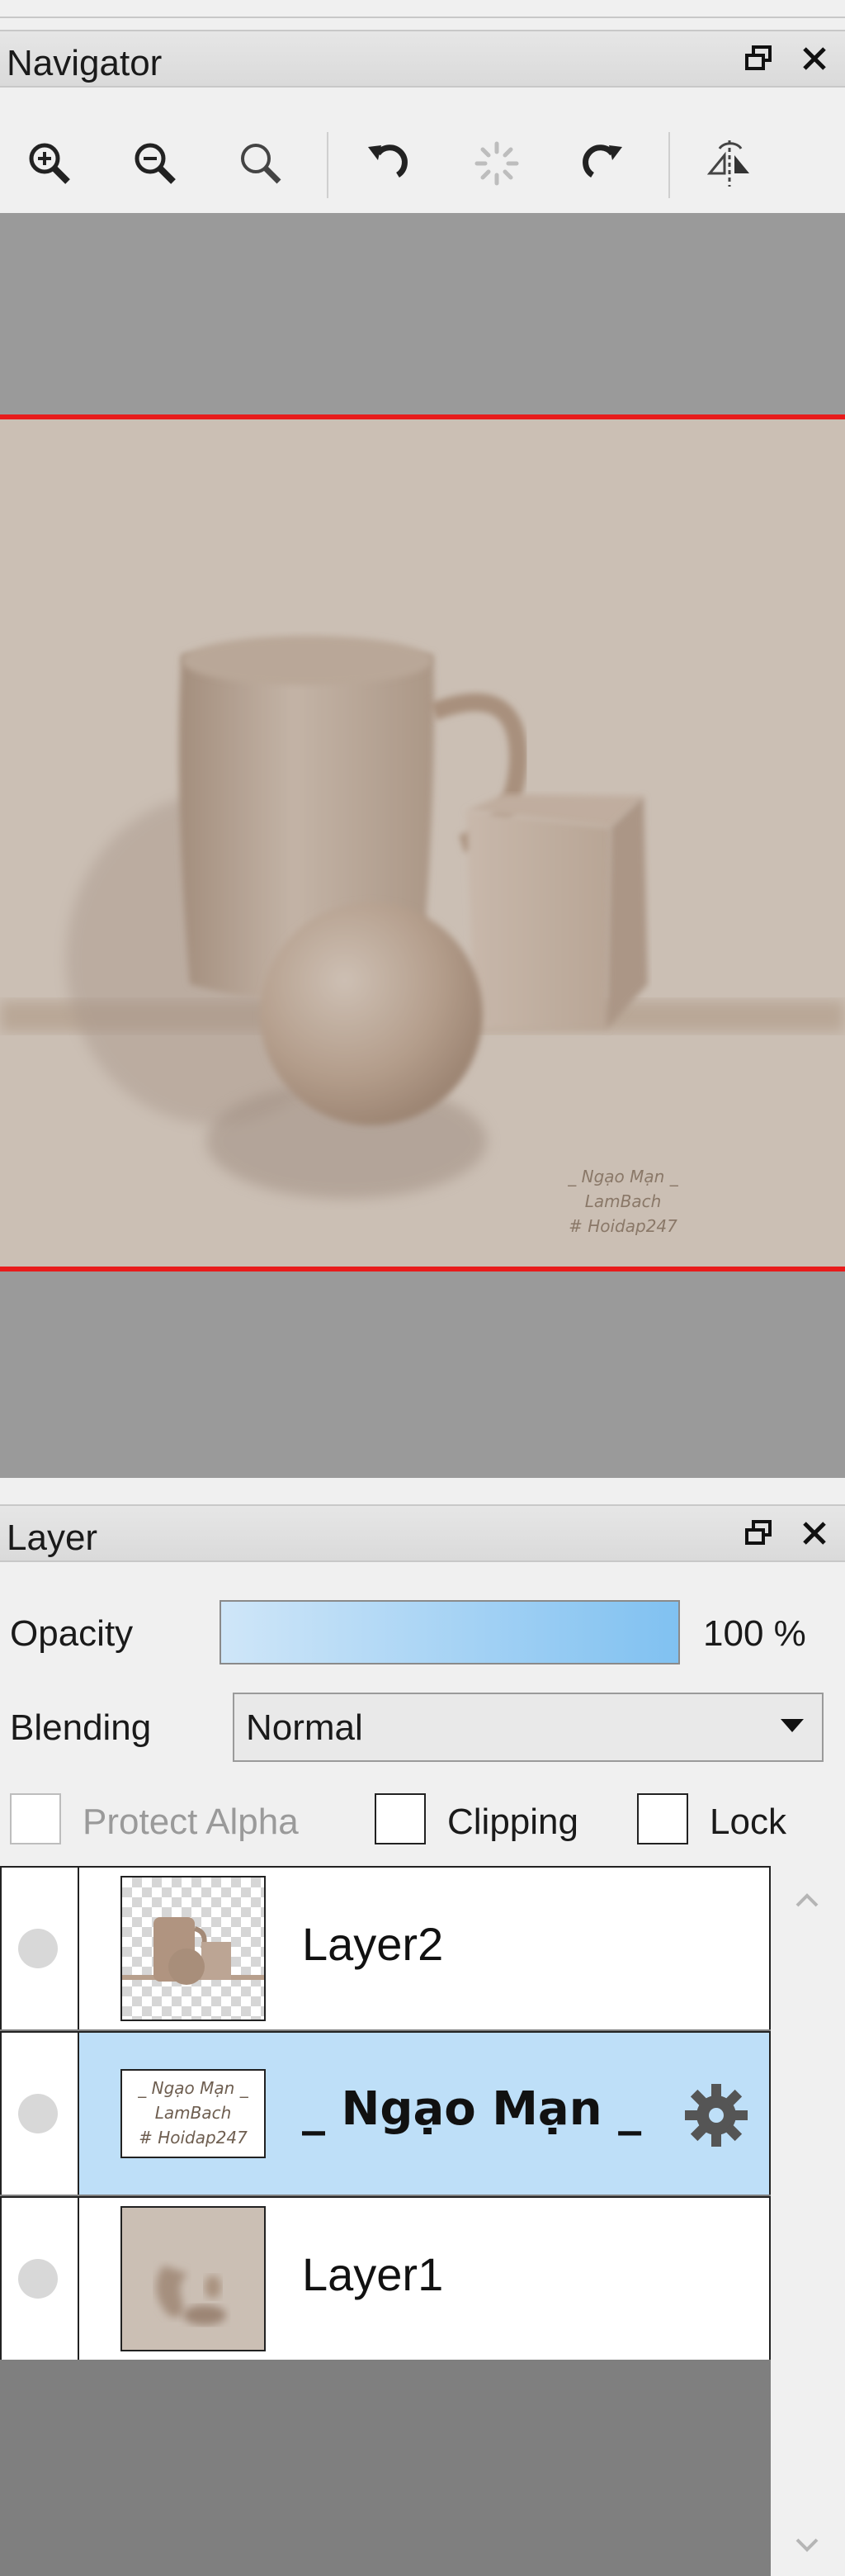 This screenshot has width=845, height=2576. I want to click on navigator-titlebar: Navigator, so click(422, 59).